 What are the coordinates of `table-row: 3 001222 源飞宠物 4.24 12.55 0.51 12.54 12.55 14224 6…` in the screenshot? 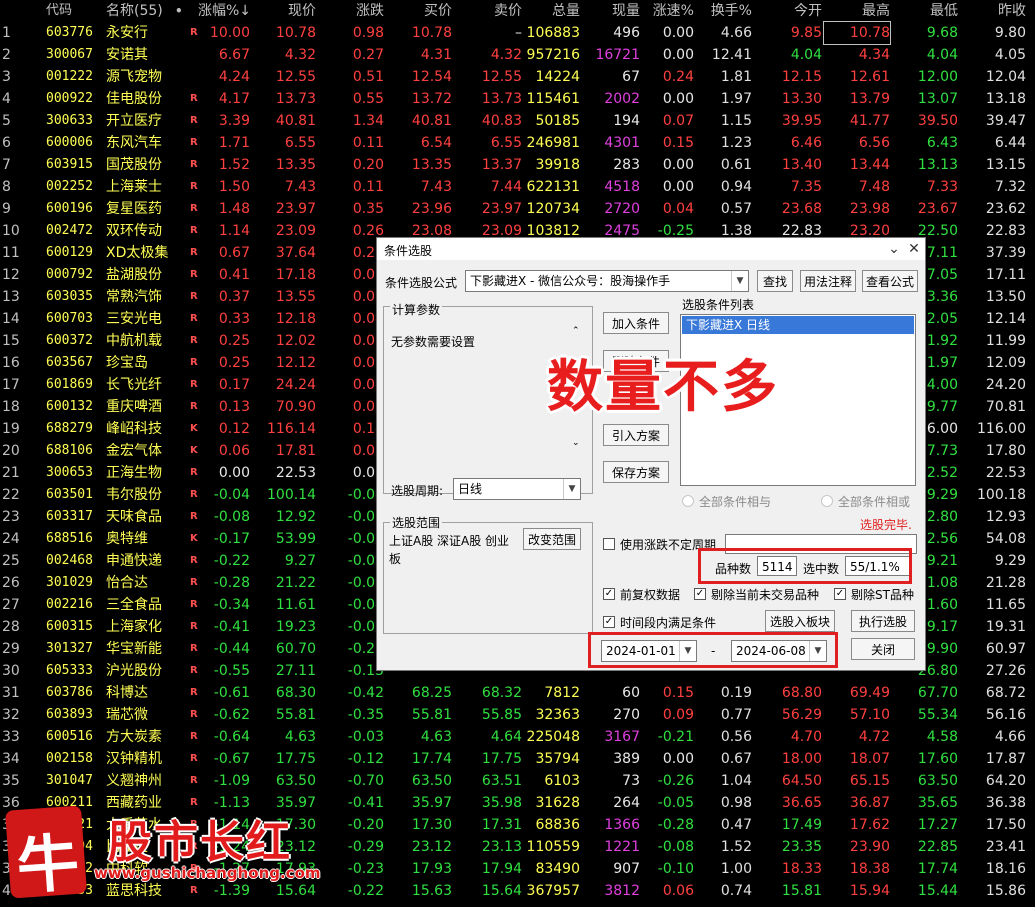 It's located at (517, 77).